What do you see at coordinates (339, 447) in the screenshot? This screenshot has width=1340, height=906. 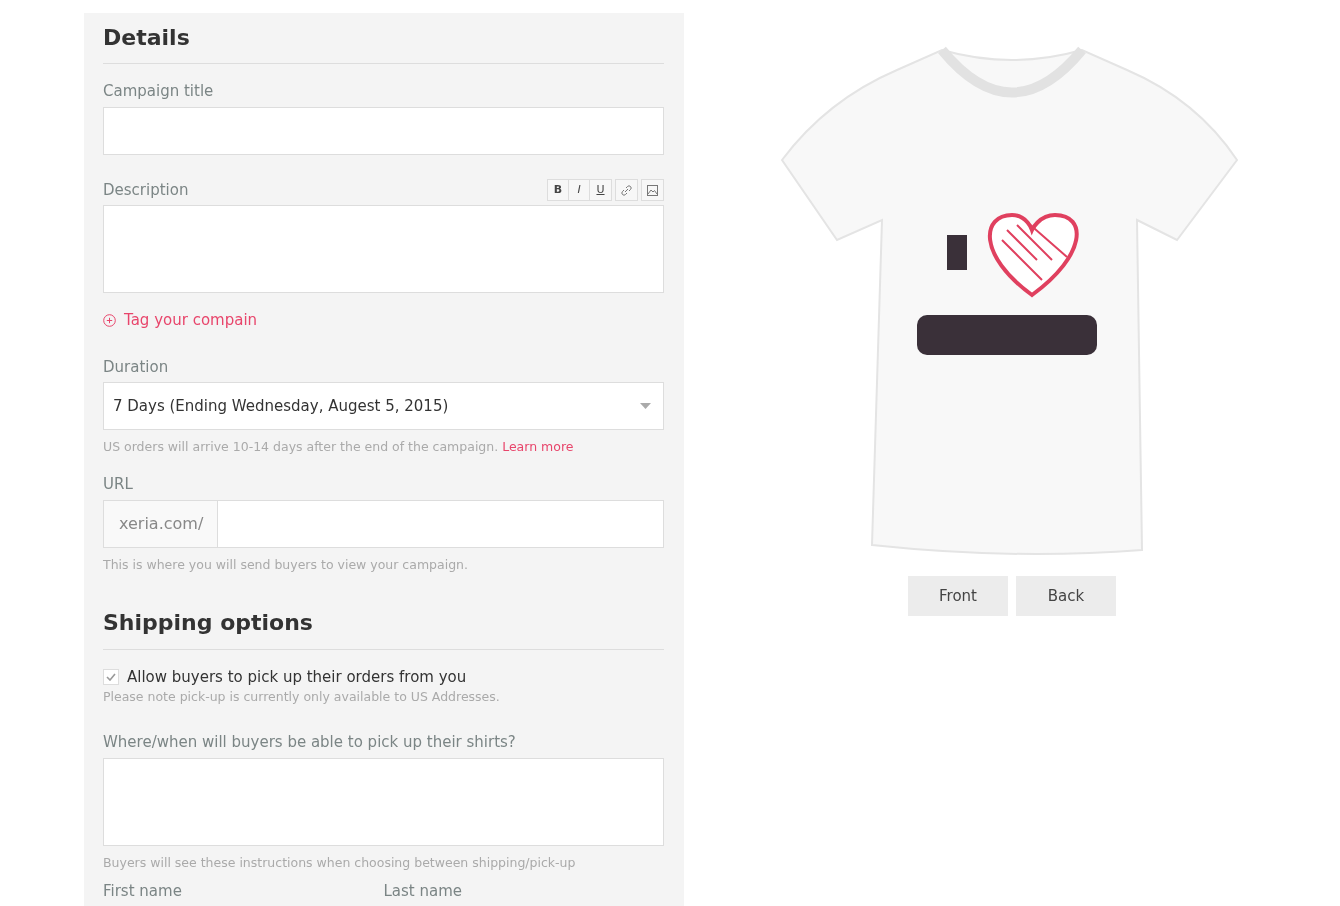 I see `help-text: US orders will arrive 10-14 days after the end of the campaign. Learn more` at bounding box center [339, 447].